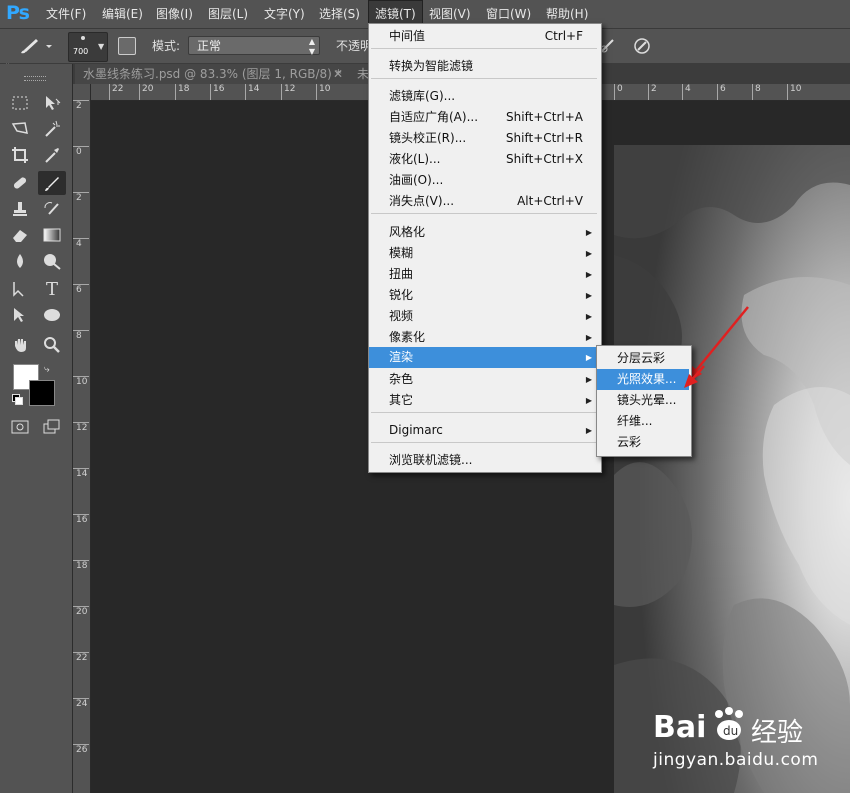 The image size is (850, 793). What do you see at coordinates (484, 159) in the screenshot?
I see `filter-menu-item: 液化(L)... Shift+Ctrl+X` at bounding box center [484, 159].